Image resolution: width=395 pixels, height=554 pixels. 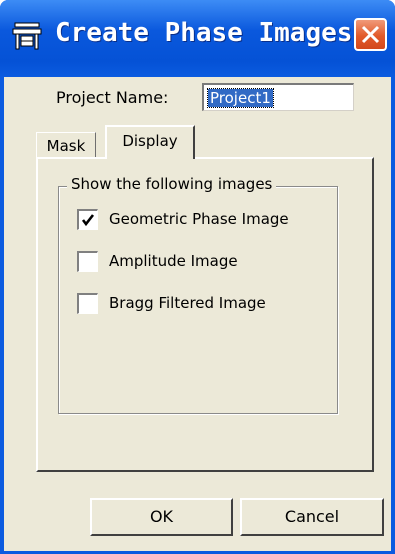 I want to click on tab-display: Display, so click(x=150, y=142).